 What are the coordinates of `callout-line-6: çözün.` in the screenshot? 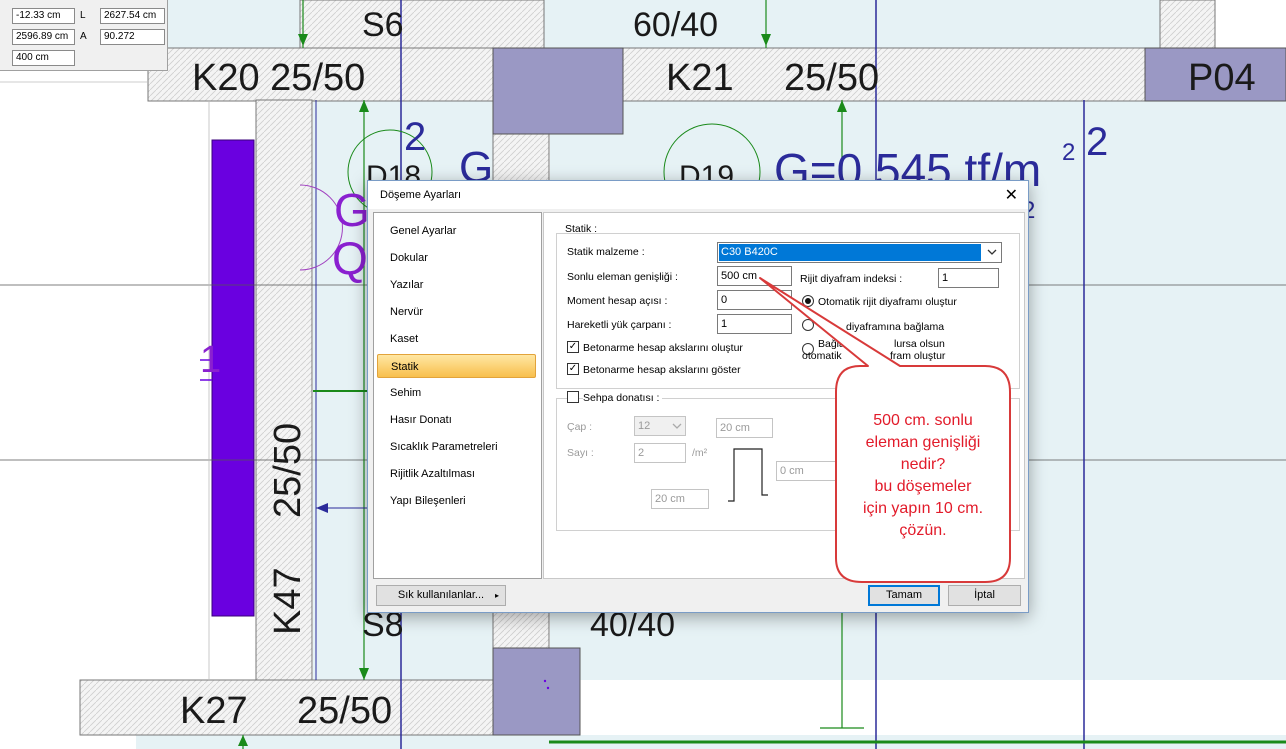 It's located at (923, 530).